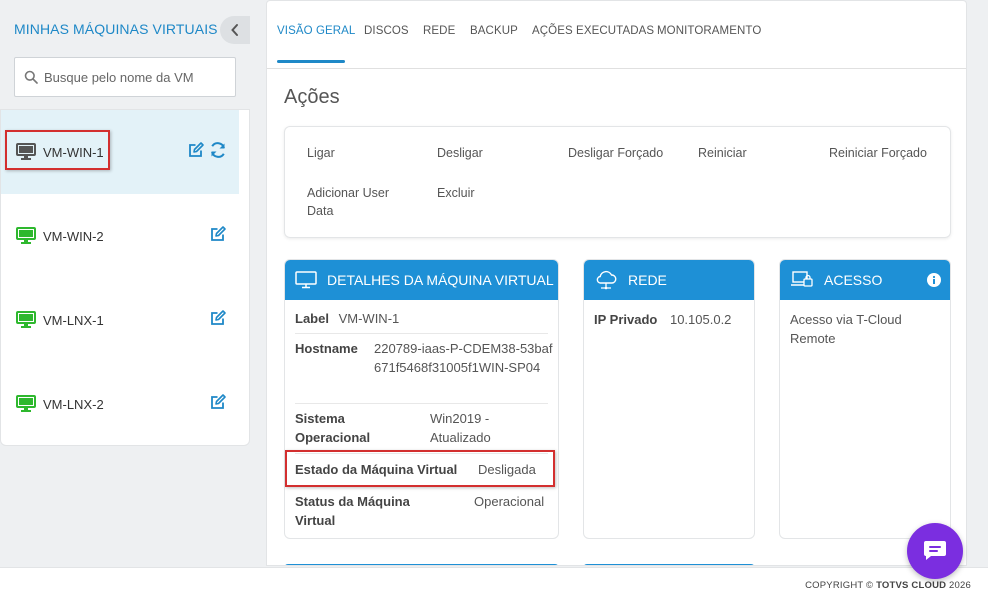 The width and height of the screenshot is (988, 601). Describe the element at coordinates (615, 153) in the screenshot. I see `action-desligar-forcado: Desligar Forçado` at that location.